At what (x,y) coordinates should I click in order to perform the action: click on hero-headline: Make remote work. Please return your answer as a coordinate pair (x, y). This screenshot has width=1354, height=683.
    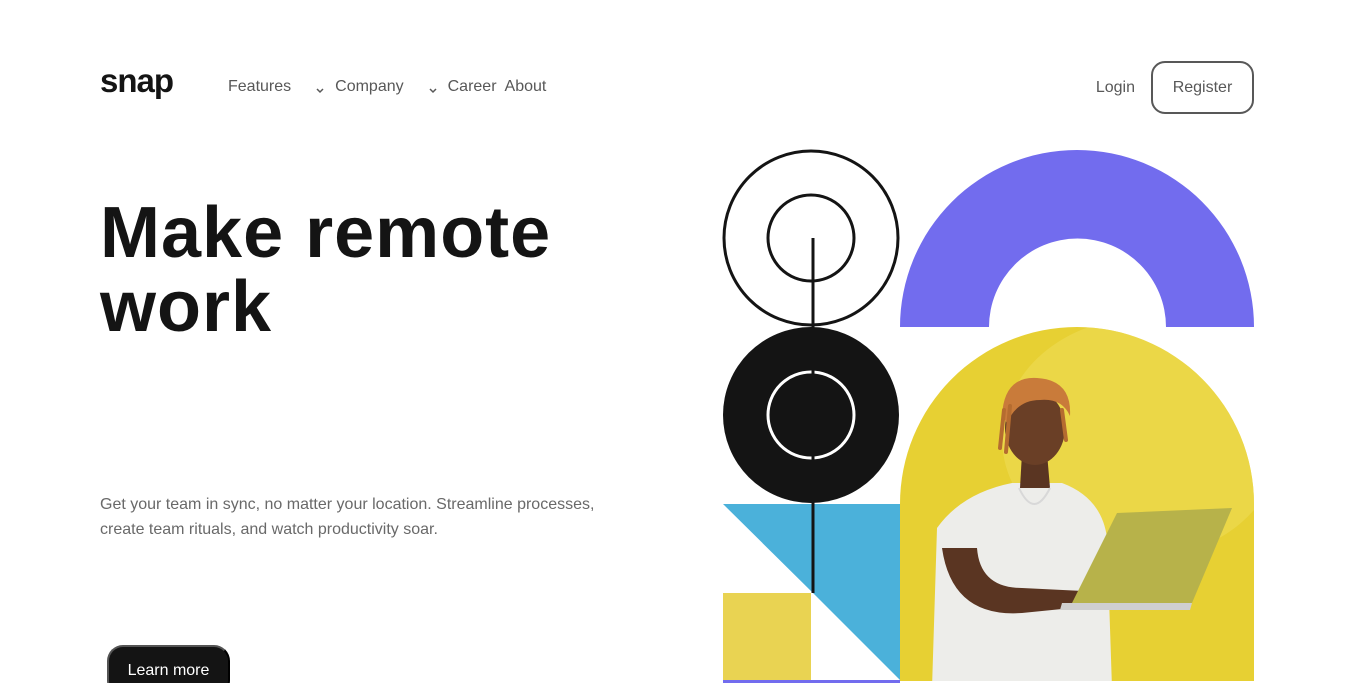
    Looking at the image, I should click on (360, 270).